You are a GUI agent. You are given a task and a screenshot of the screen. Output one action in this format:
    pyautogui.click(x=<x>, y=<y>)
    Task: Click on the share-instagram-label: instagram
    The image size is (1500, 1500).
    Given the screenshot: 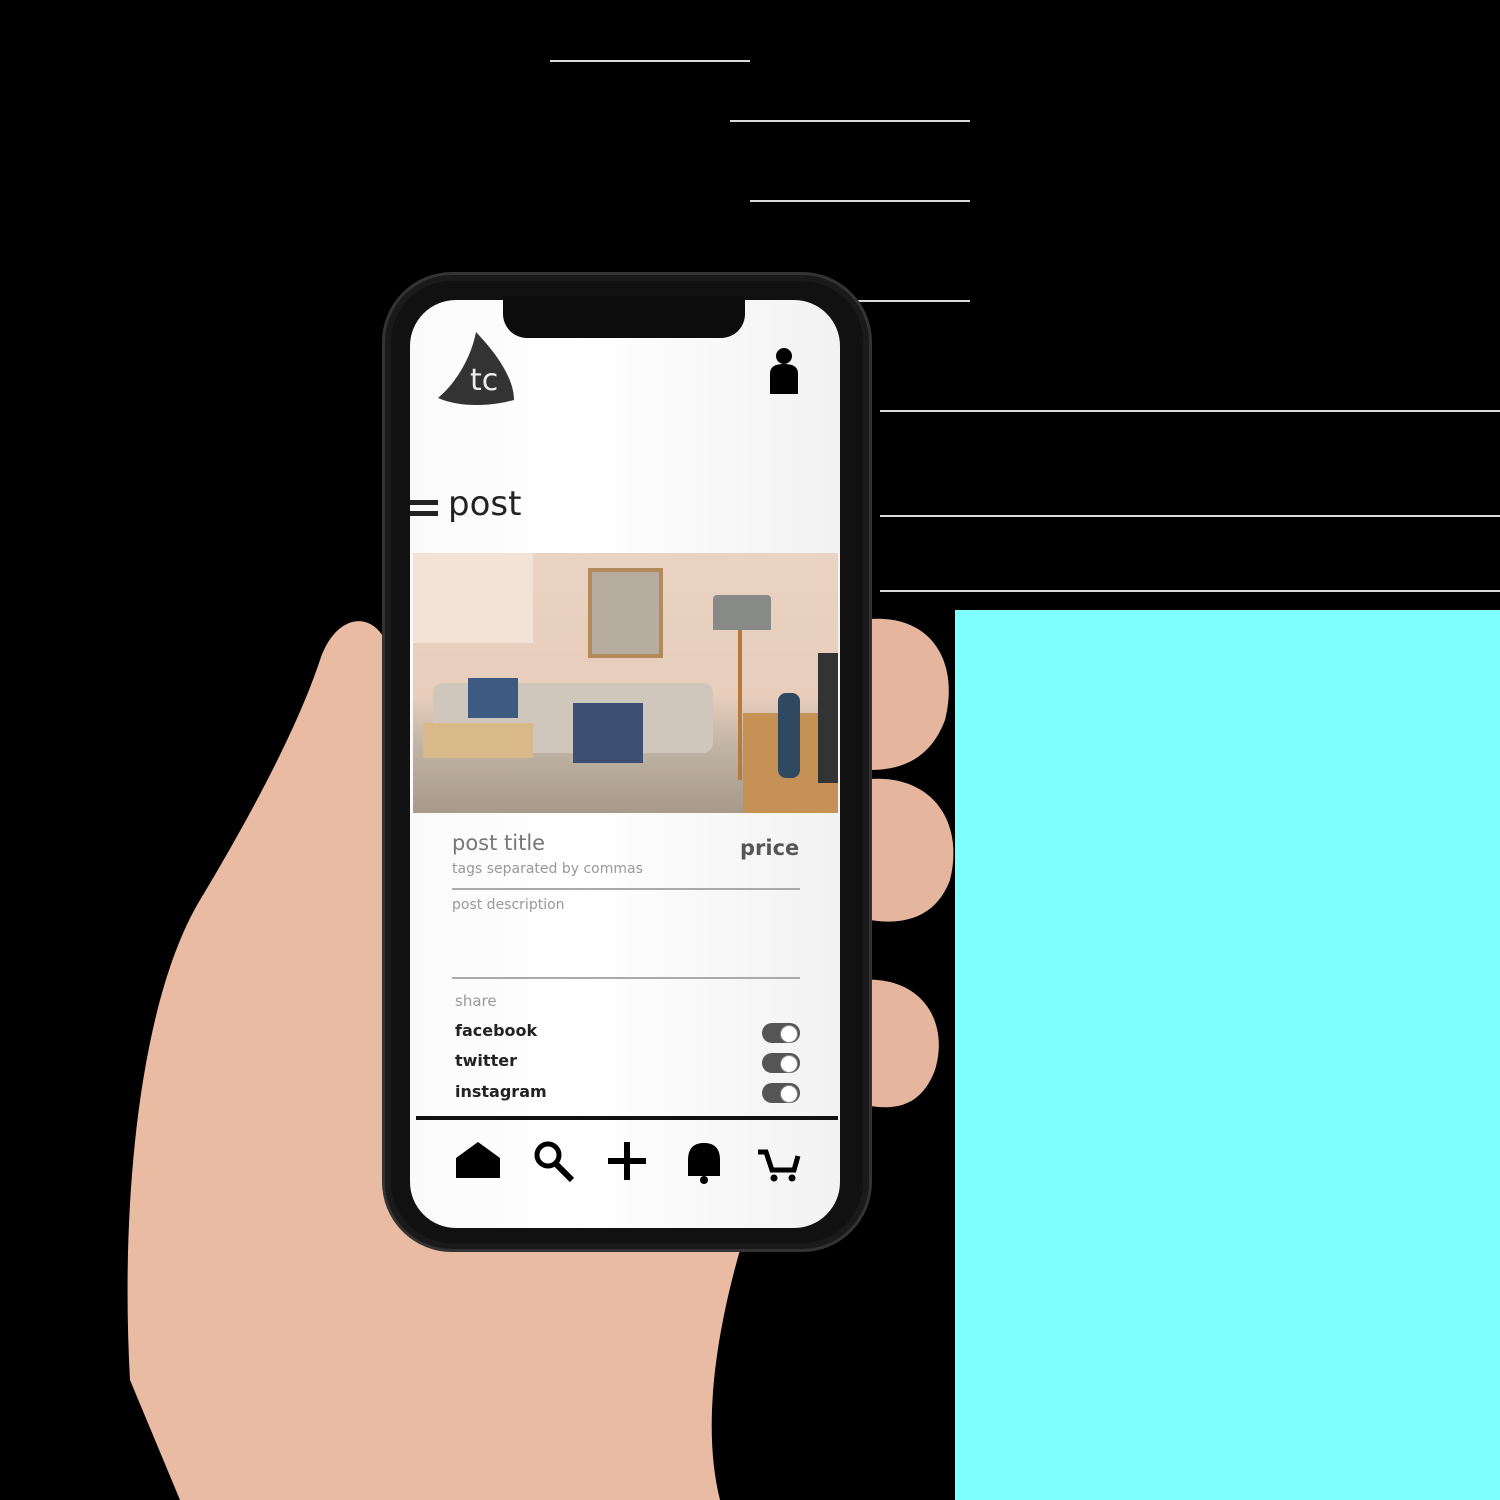 What is the action you would take?
    pyautogui.click(x=501, y=1091)
    